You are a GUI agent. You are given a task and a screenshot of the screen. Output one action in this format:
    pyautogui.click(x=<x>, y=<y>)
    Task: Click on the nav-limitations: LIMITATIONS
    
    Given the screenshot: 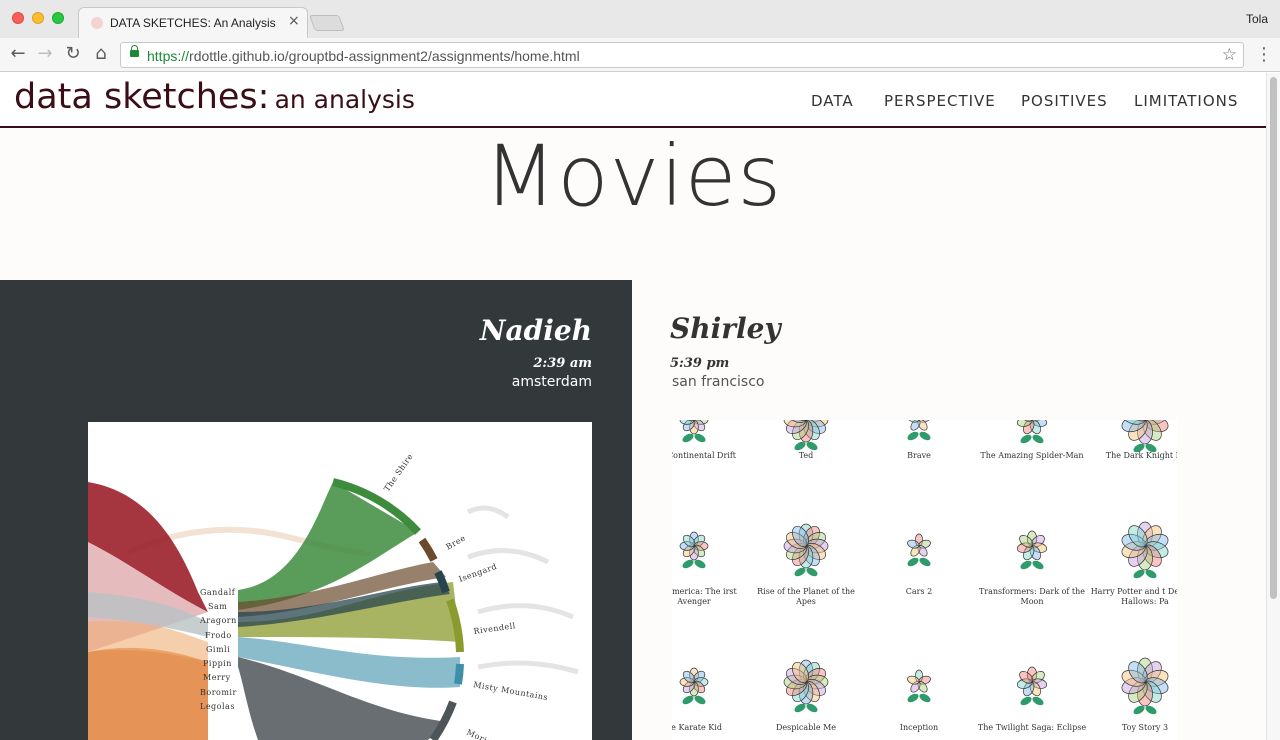 What is the action you would take?
    pyautogui.click(x=1186, y=101)
    